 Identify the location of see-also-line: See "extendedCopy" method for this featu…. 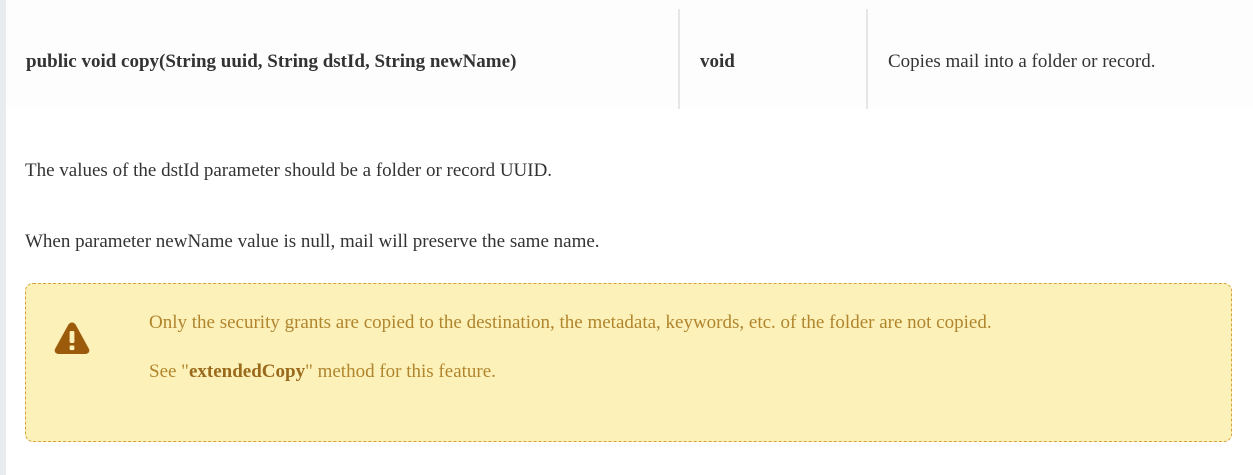
(669, 372).